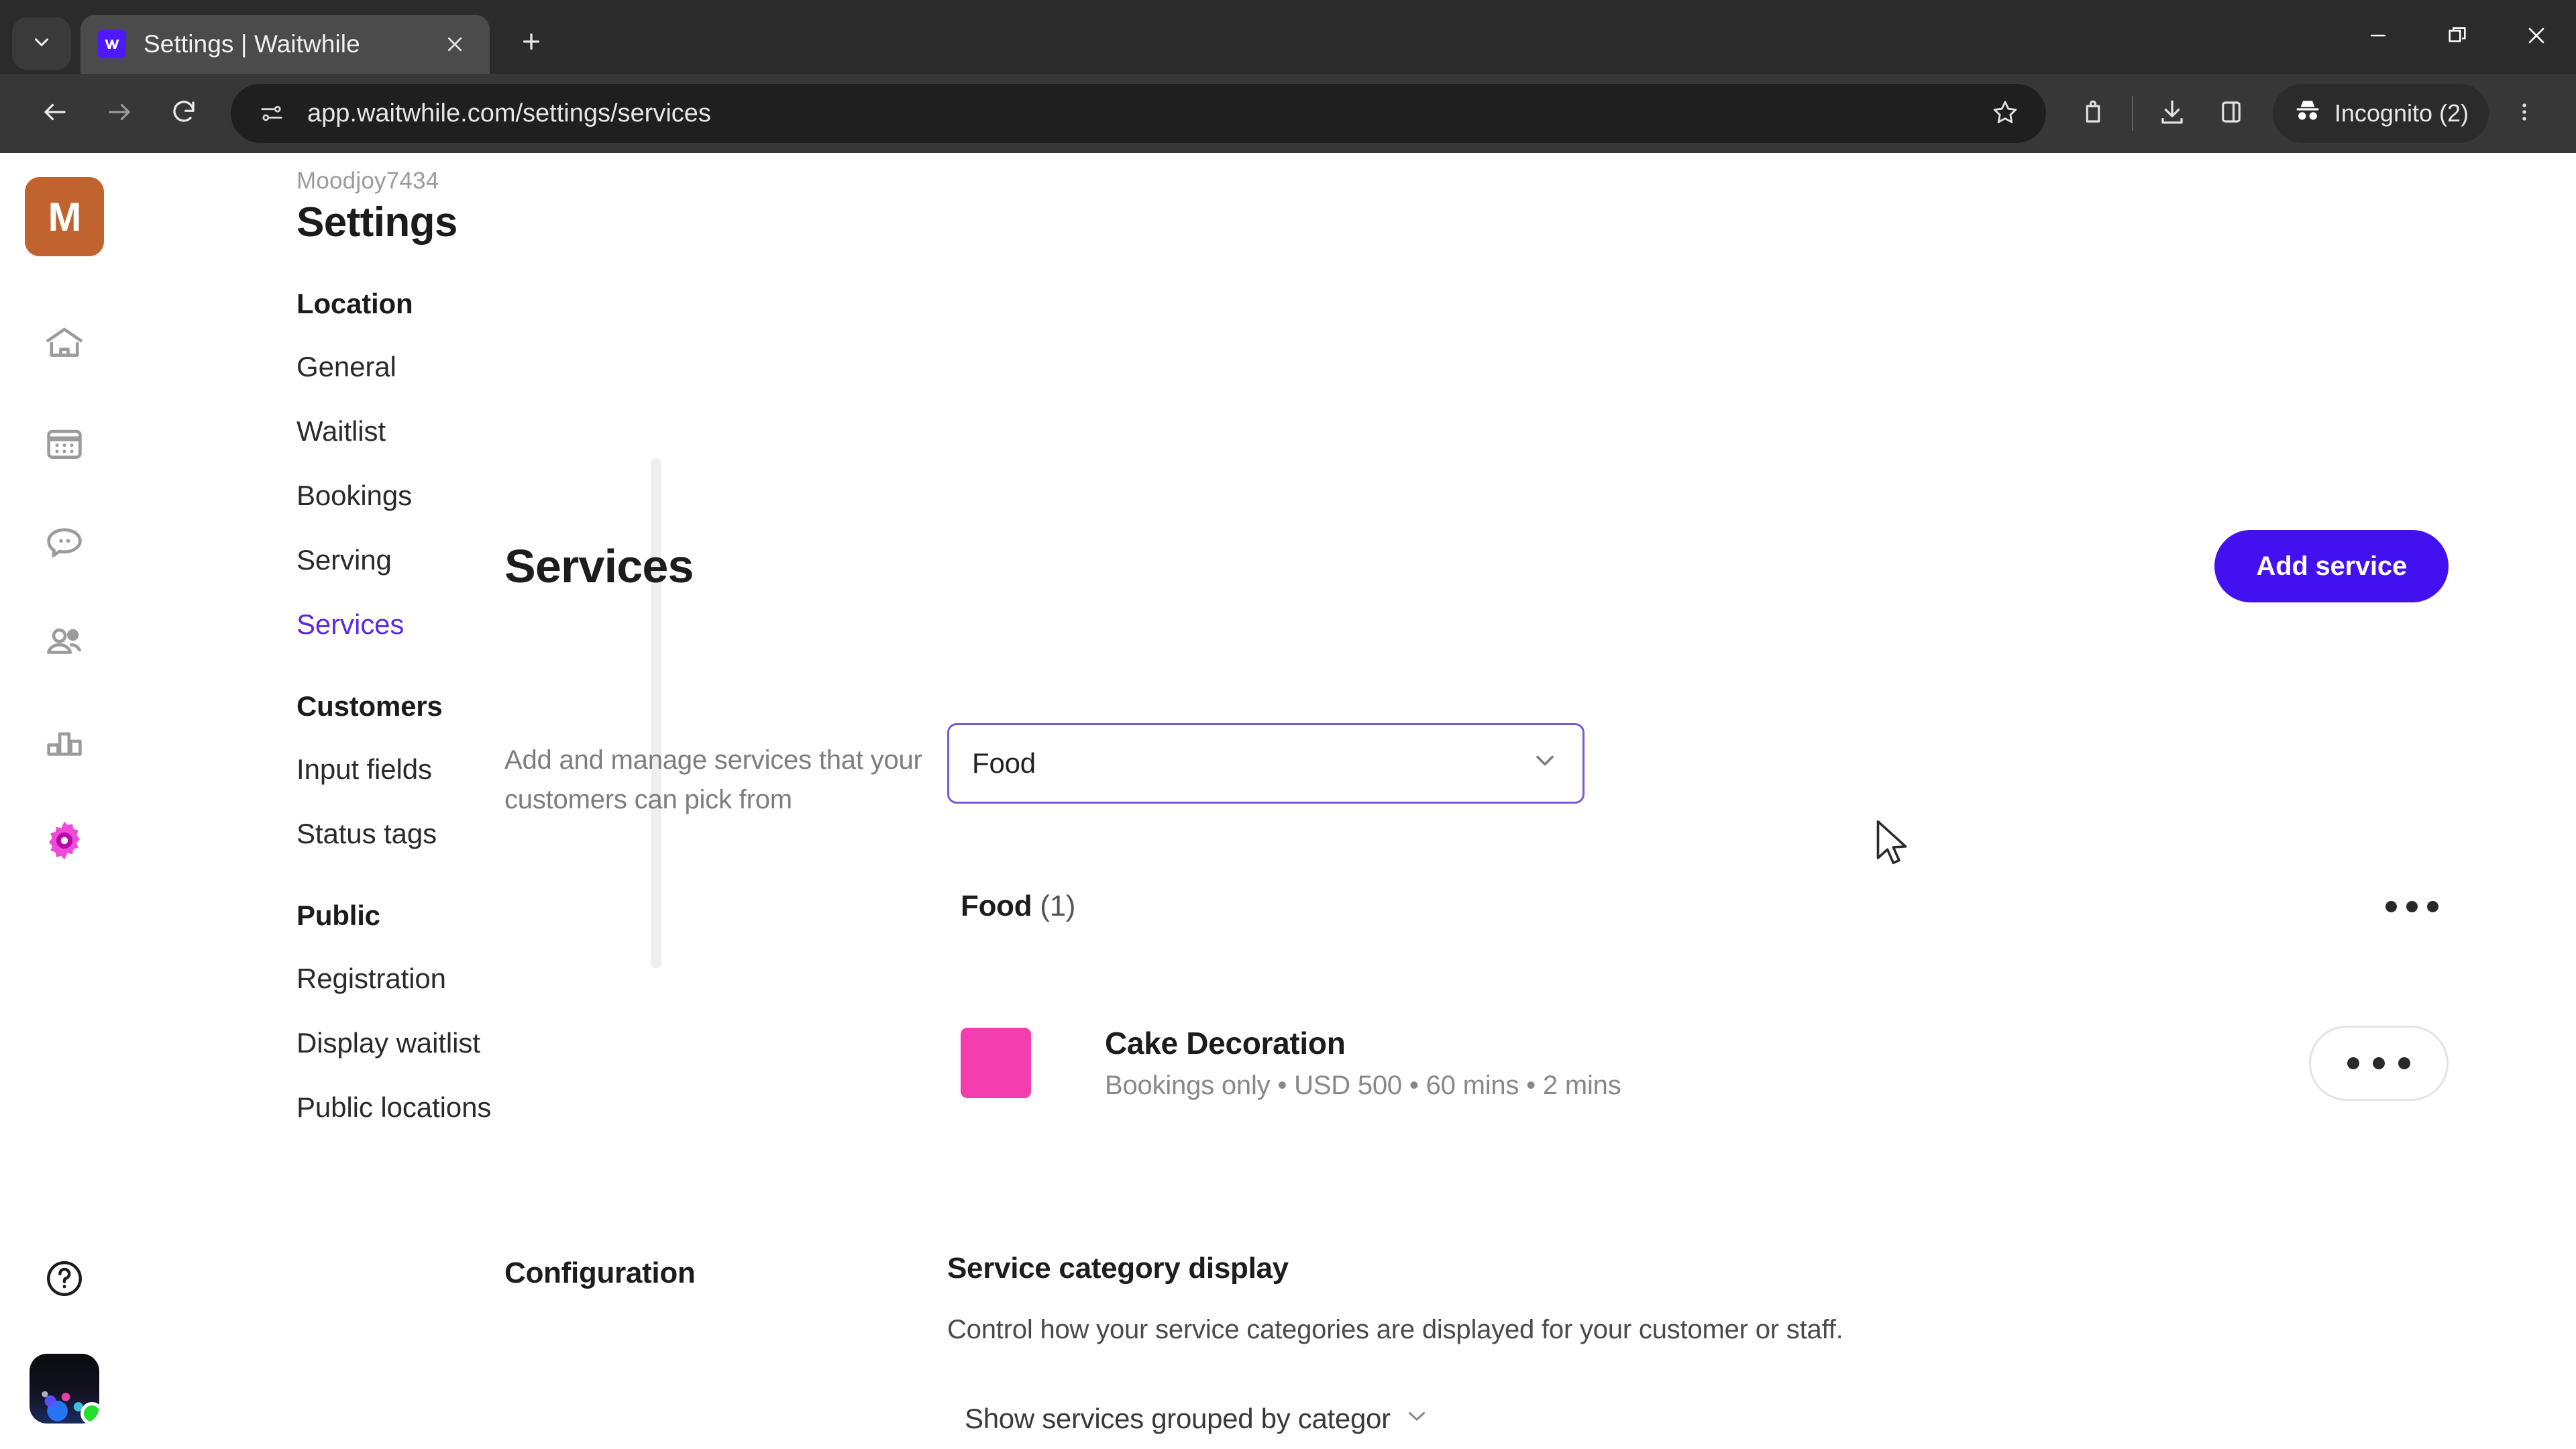 The width and height of the screenshot is (2576, 1449). What do you see at coordinates (64, 1280) in the screenshot?
I see `help-button` at bounding box center [64, 1280].